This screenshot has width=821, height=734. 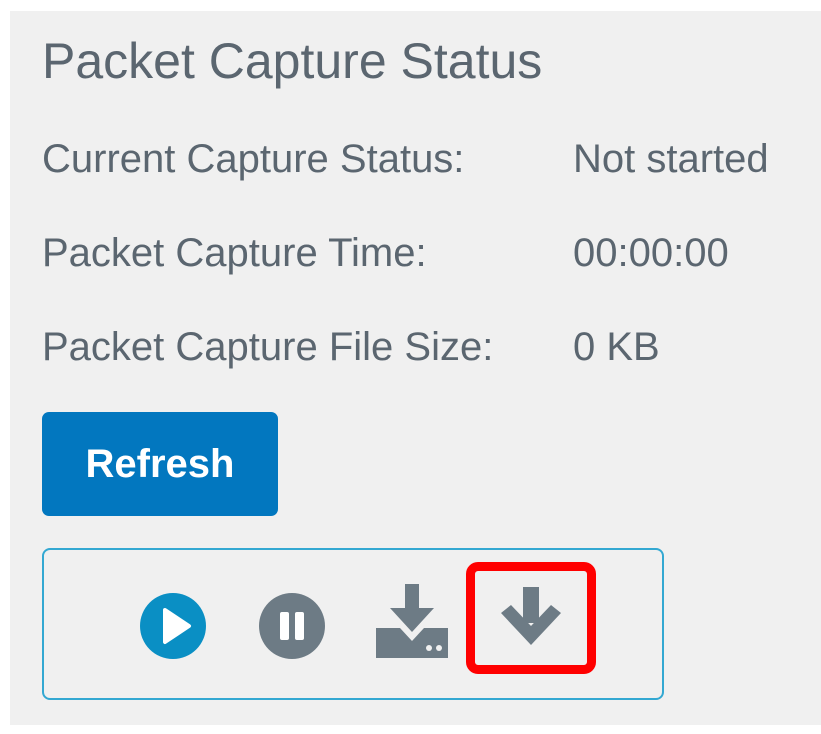 I want to click on current-capture-status-value: Not started, so click(x=671, y=159).